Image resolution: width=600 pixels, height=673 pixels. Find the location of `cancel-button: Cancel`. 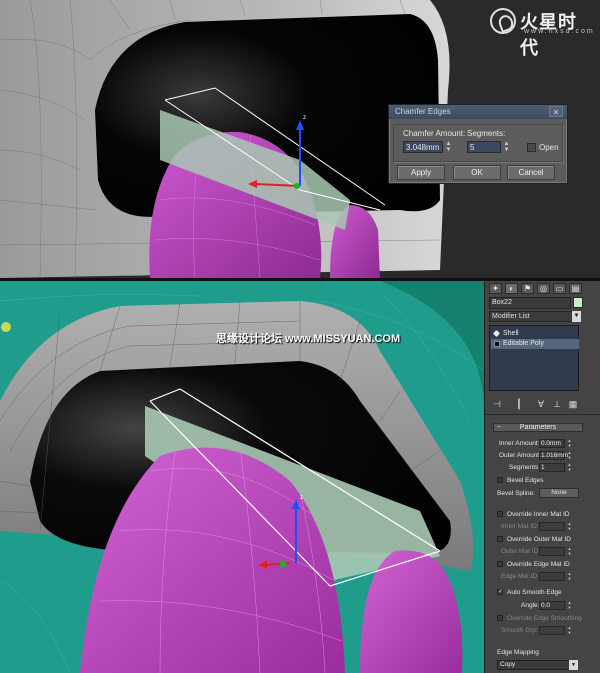

cancel-button: Cancel is located at coordinates (531, 172).